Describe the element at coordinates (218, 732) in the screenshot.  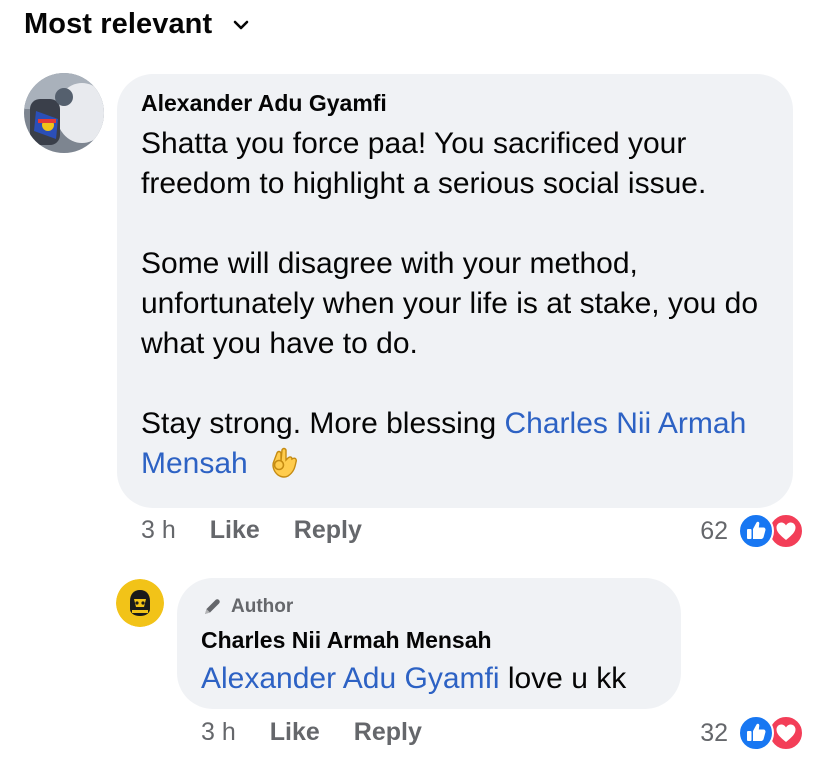
I see `reply-timestamp: 3 h` at that location.